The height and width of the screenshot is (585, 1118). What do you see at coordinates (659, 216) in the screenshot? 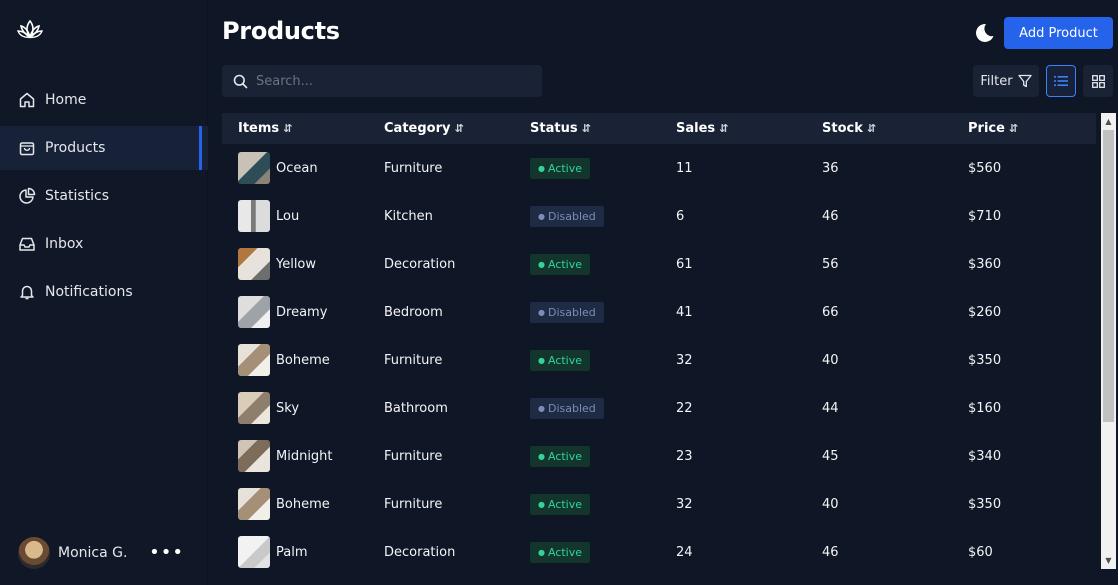
I see `table-row: Lou Kitchen ● Disabled 6 46 $710` at bounding box center [659, 216].